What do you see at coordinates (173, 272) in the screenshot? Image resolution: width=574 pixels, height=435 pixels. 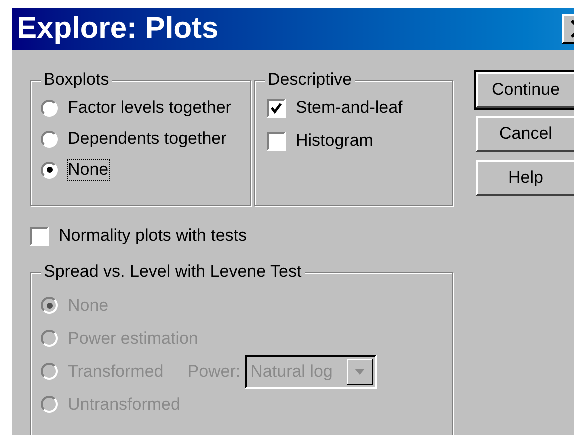 I see `group-title: Spread vs. Level with Levene Test` at bounding box center [173, 272].